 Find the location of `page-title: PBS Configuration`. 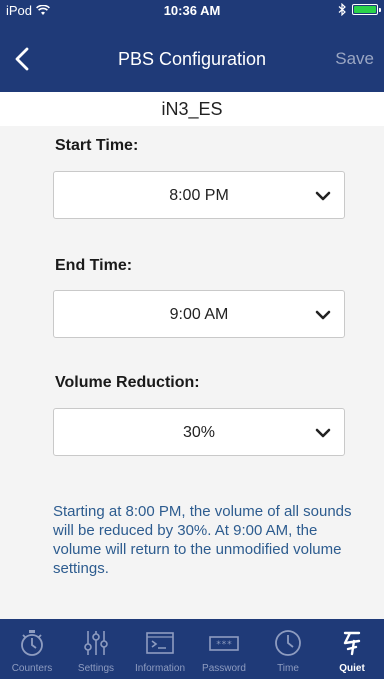

page-title: PBS Configuration is located at coordinates (192, 59).